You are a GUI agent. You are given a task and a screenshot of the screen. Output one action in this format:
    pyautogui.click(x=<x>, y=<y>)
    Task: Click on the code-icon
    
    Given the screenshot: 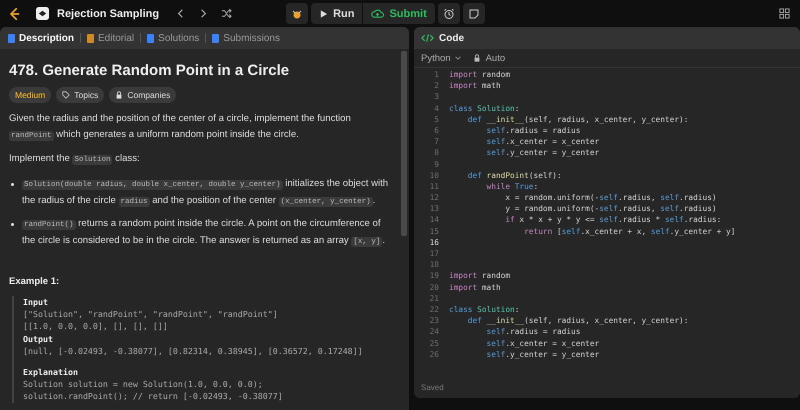 What is the action you would take?
    pyautogui.click(x=427, y=38)
    